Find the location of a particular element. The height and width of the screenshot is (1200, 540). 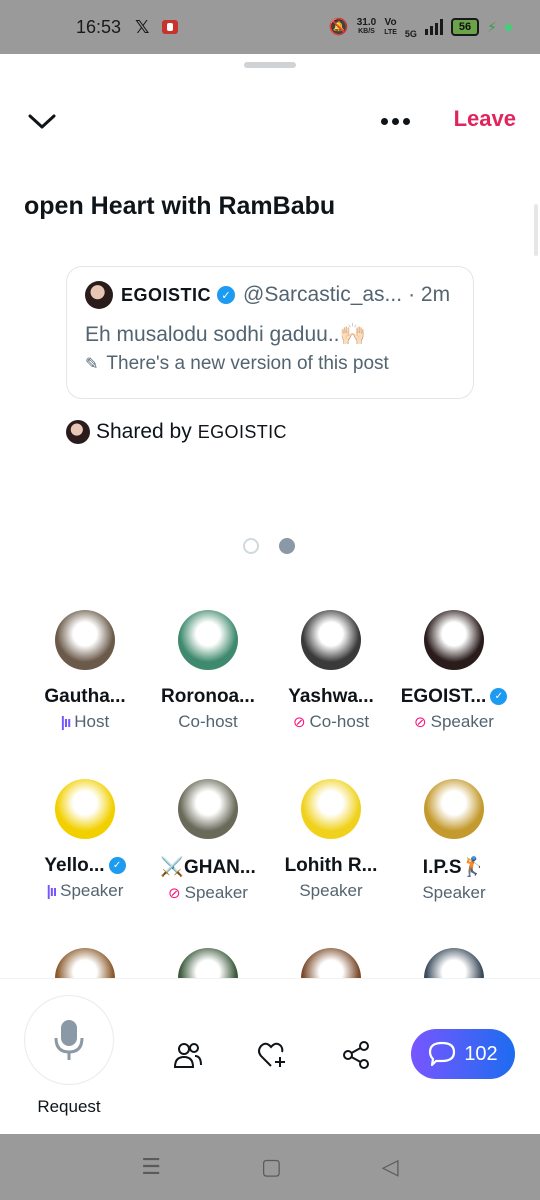

volte-bottom: LTE is located at coordinates (390, 32).